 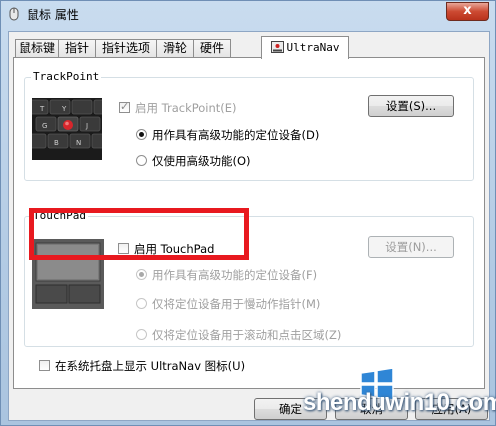 I want to click on watermark-text: shenduwin10.com, so click(x=399, y=402).